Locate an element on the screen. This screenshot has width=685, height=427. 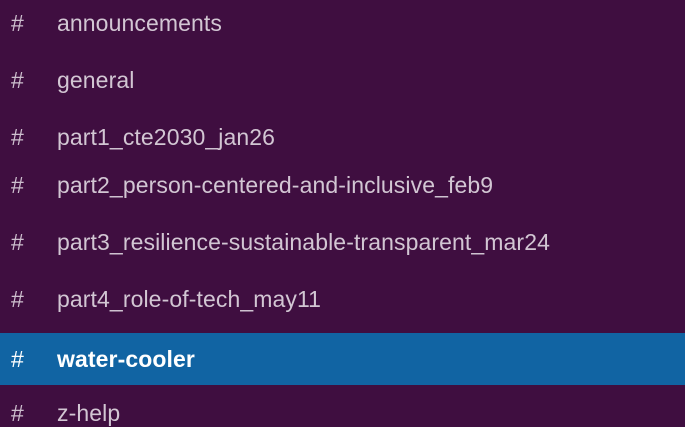
channel-item-general: # general is located at coordinates (342, 80).